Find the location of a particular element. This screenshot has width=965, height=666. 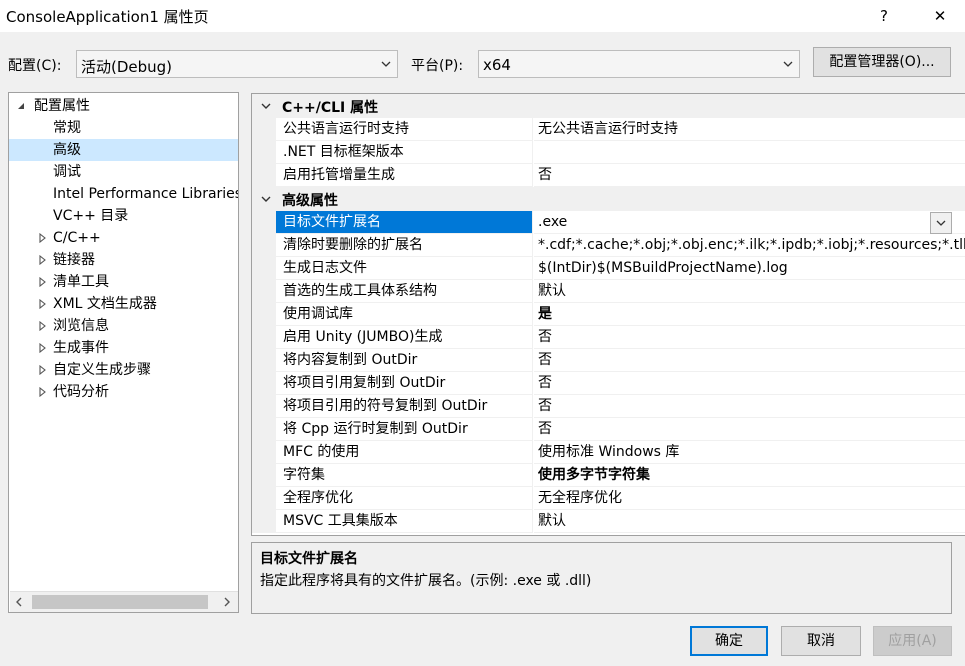

property-name: .NET 目标框架版本 is located at coordinates (404, 152).